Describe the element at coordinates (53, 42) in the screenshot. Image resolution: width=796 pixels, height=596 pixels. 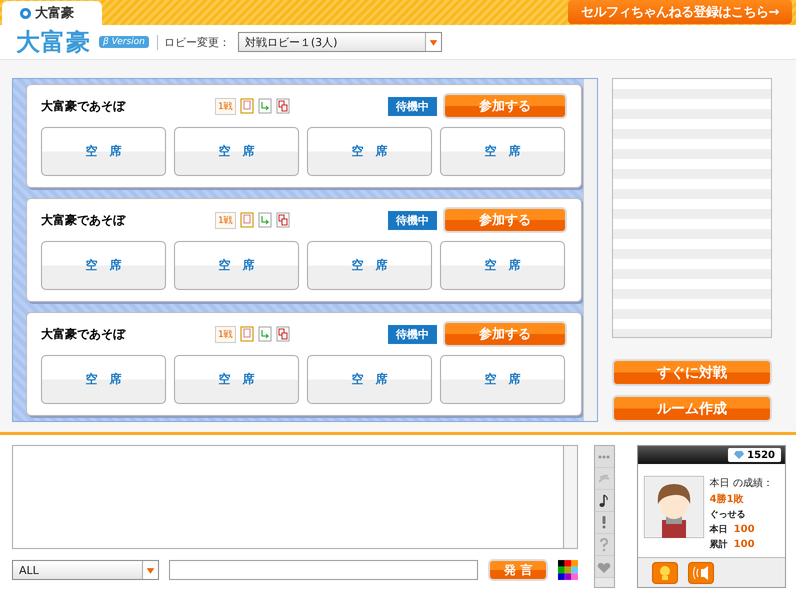
I see `game-logo: 大富豪` at that location.